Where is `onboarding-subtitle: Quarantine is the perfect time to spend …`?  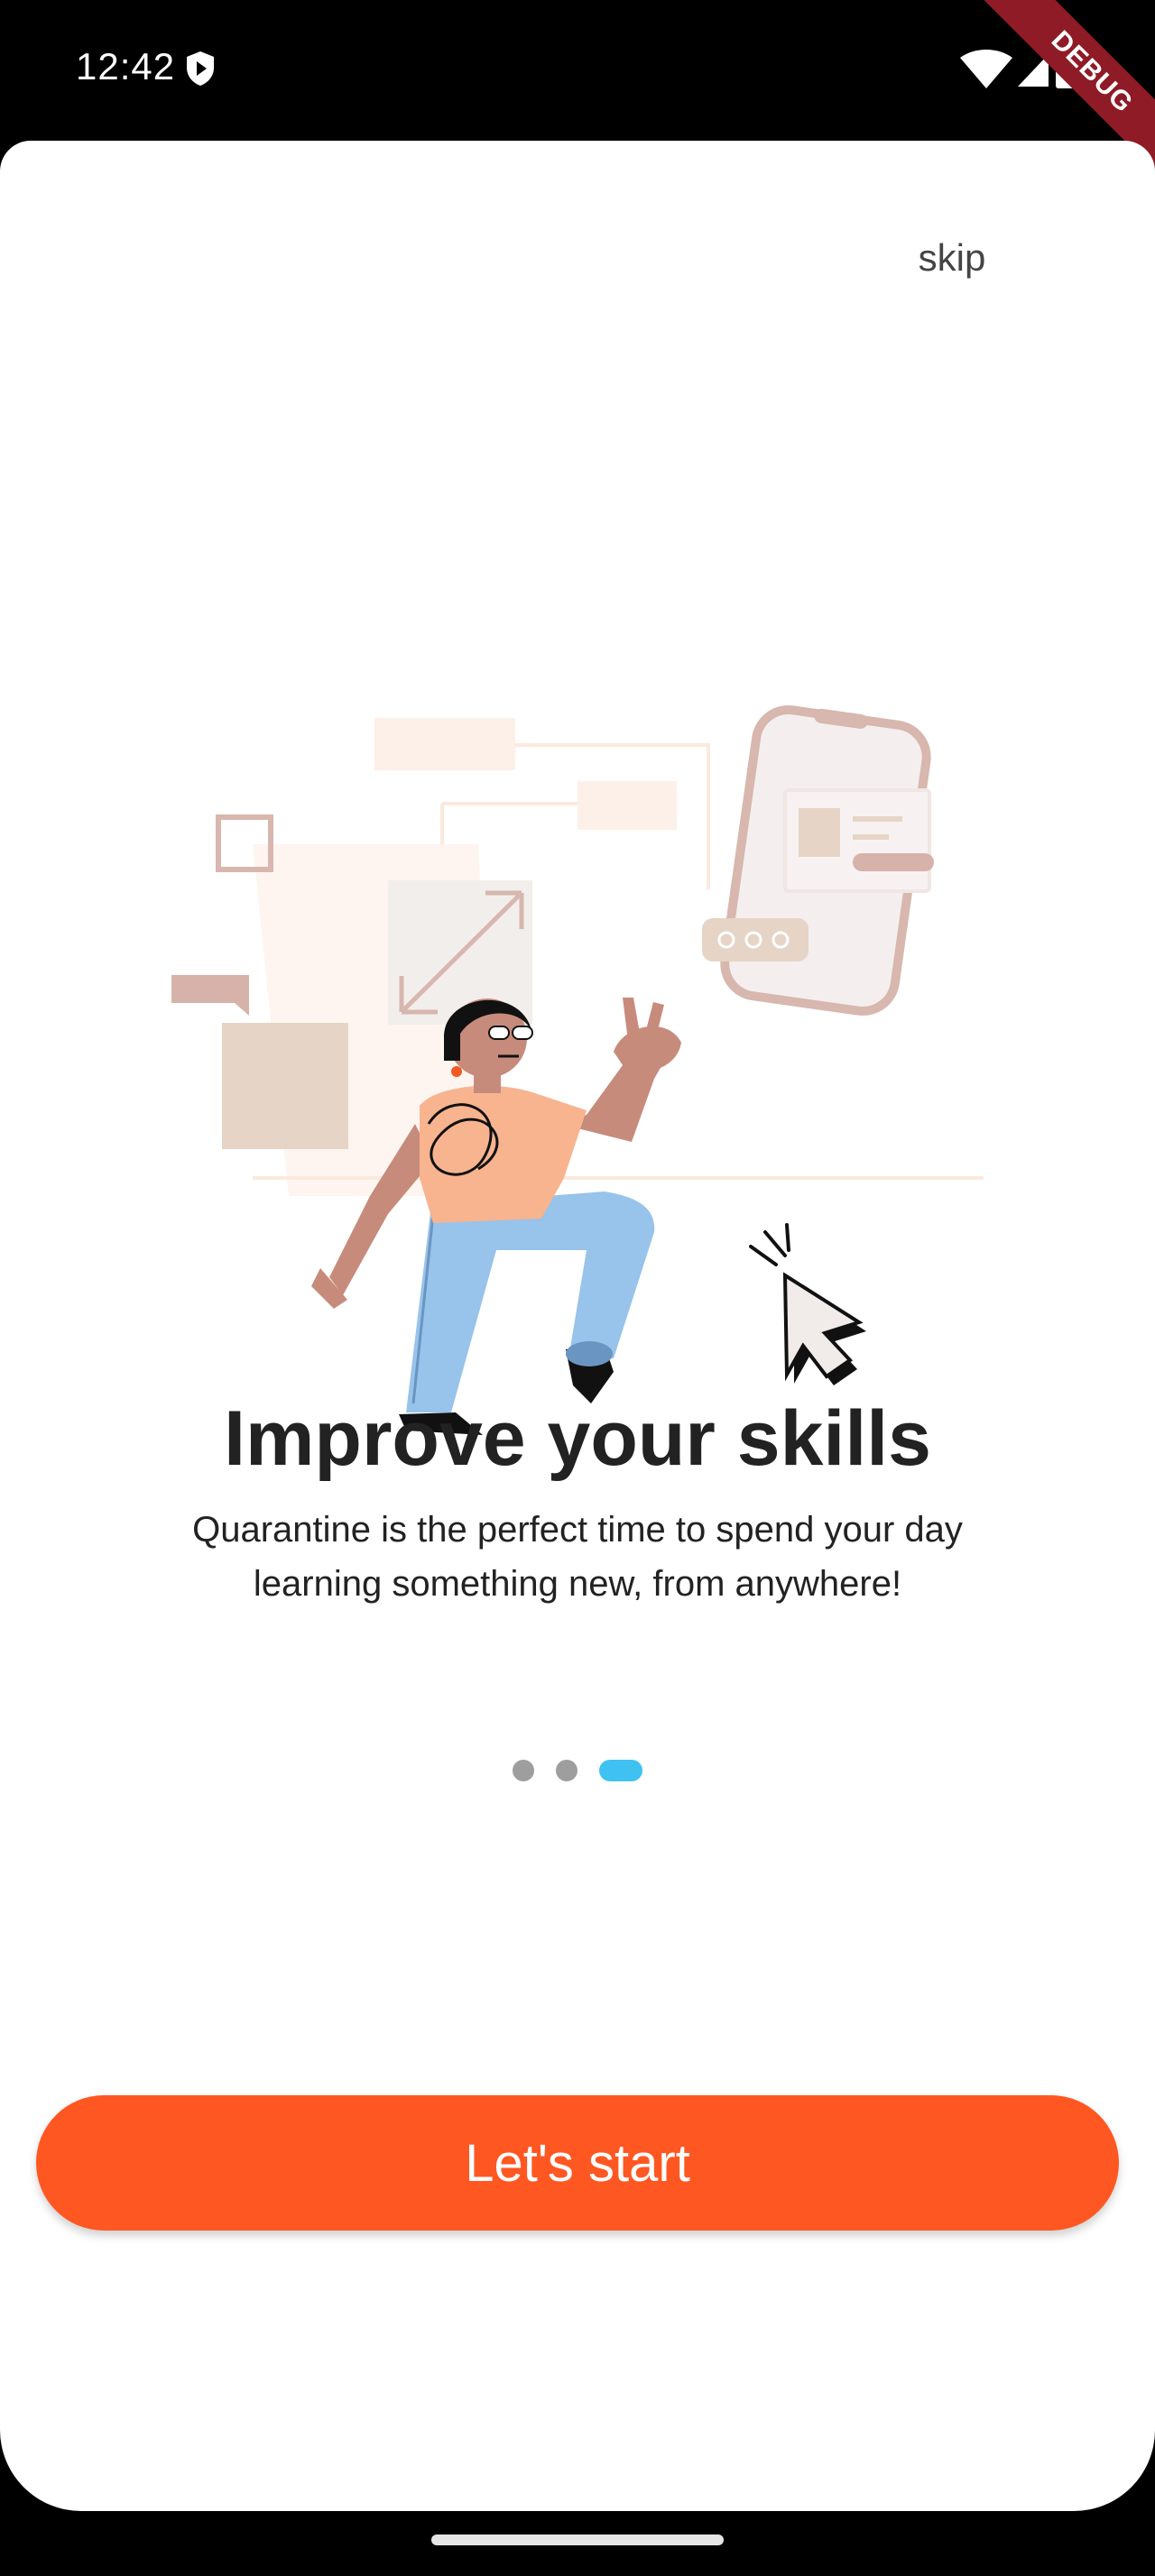
onboarding-subtitle: Quarantine is the perfect time to spend … is located at coordinates (577, 1557).